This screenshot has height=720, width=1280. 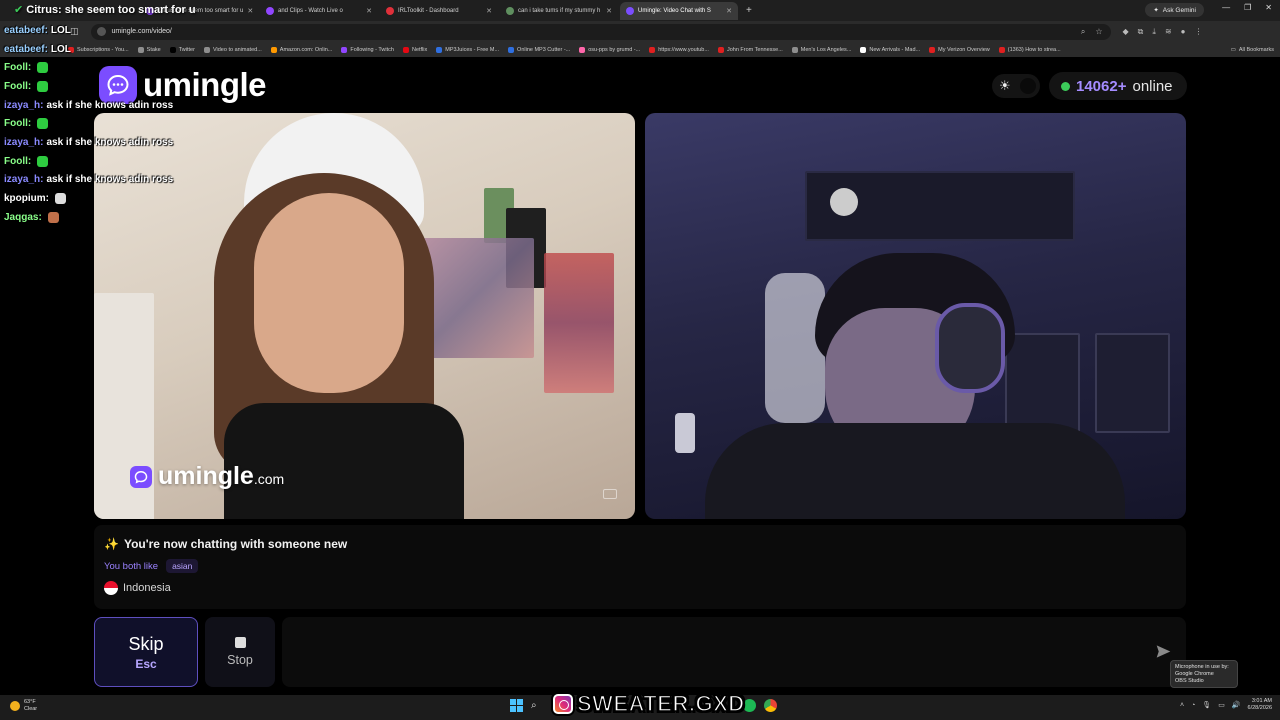 What do you see at coordinates (1221, 705) in the screenshot?
I see `monitor-icon: ▭` at bounding box center [1221, 705].